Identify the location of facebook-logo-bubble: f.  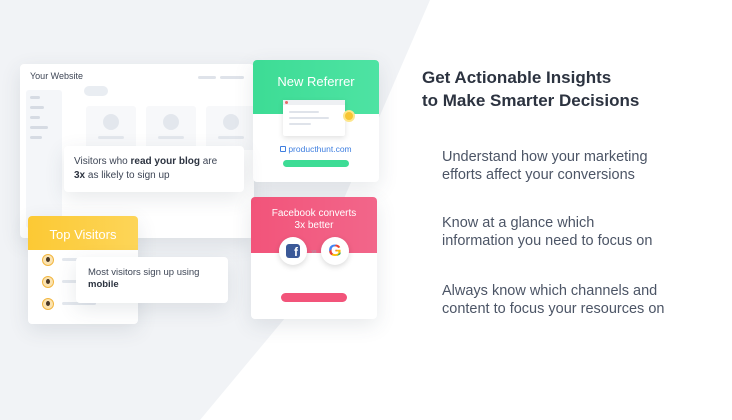
(293, 251).